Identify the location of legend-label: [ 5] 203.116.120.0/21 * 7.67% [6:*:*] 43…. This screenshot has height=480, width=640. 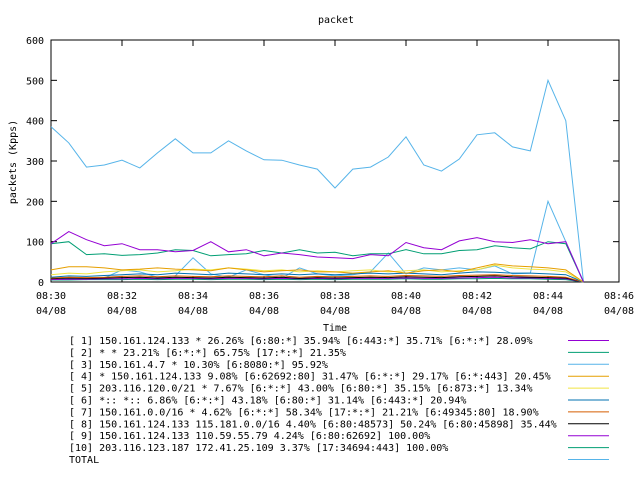
(301, 389).